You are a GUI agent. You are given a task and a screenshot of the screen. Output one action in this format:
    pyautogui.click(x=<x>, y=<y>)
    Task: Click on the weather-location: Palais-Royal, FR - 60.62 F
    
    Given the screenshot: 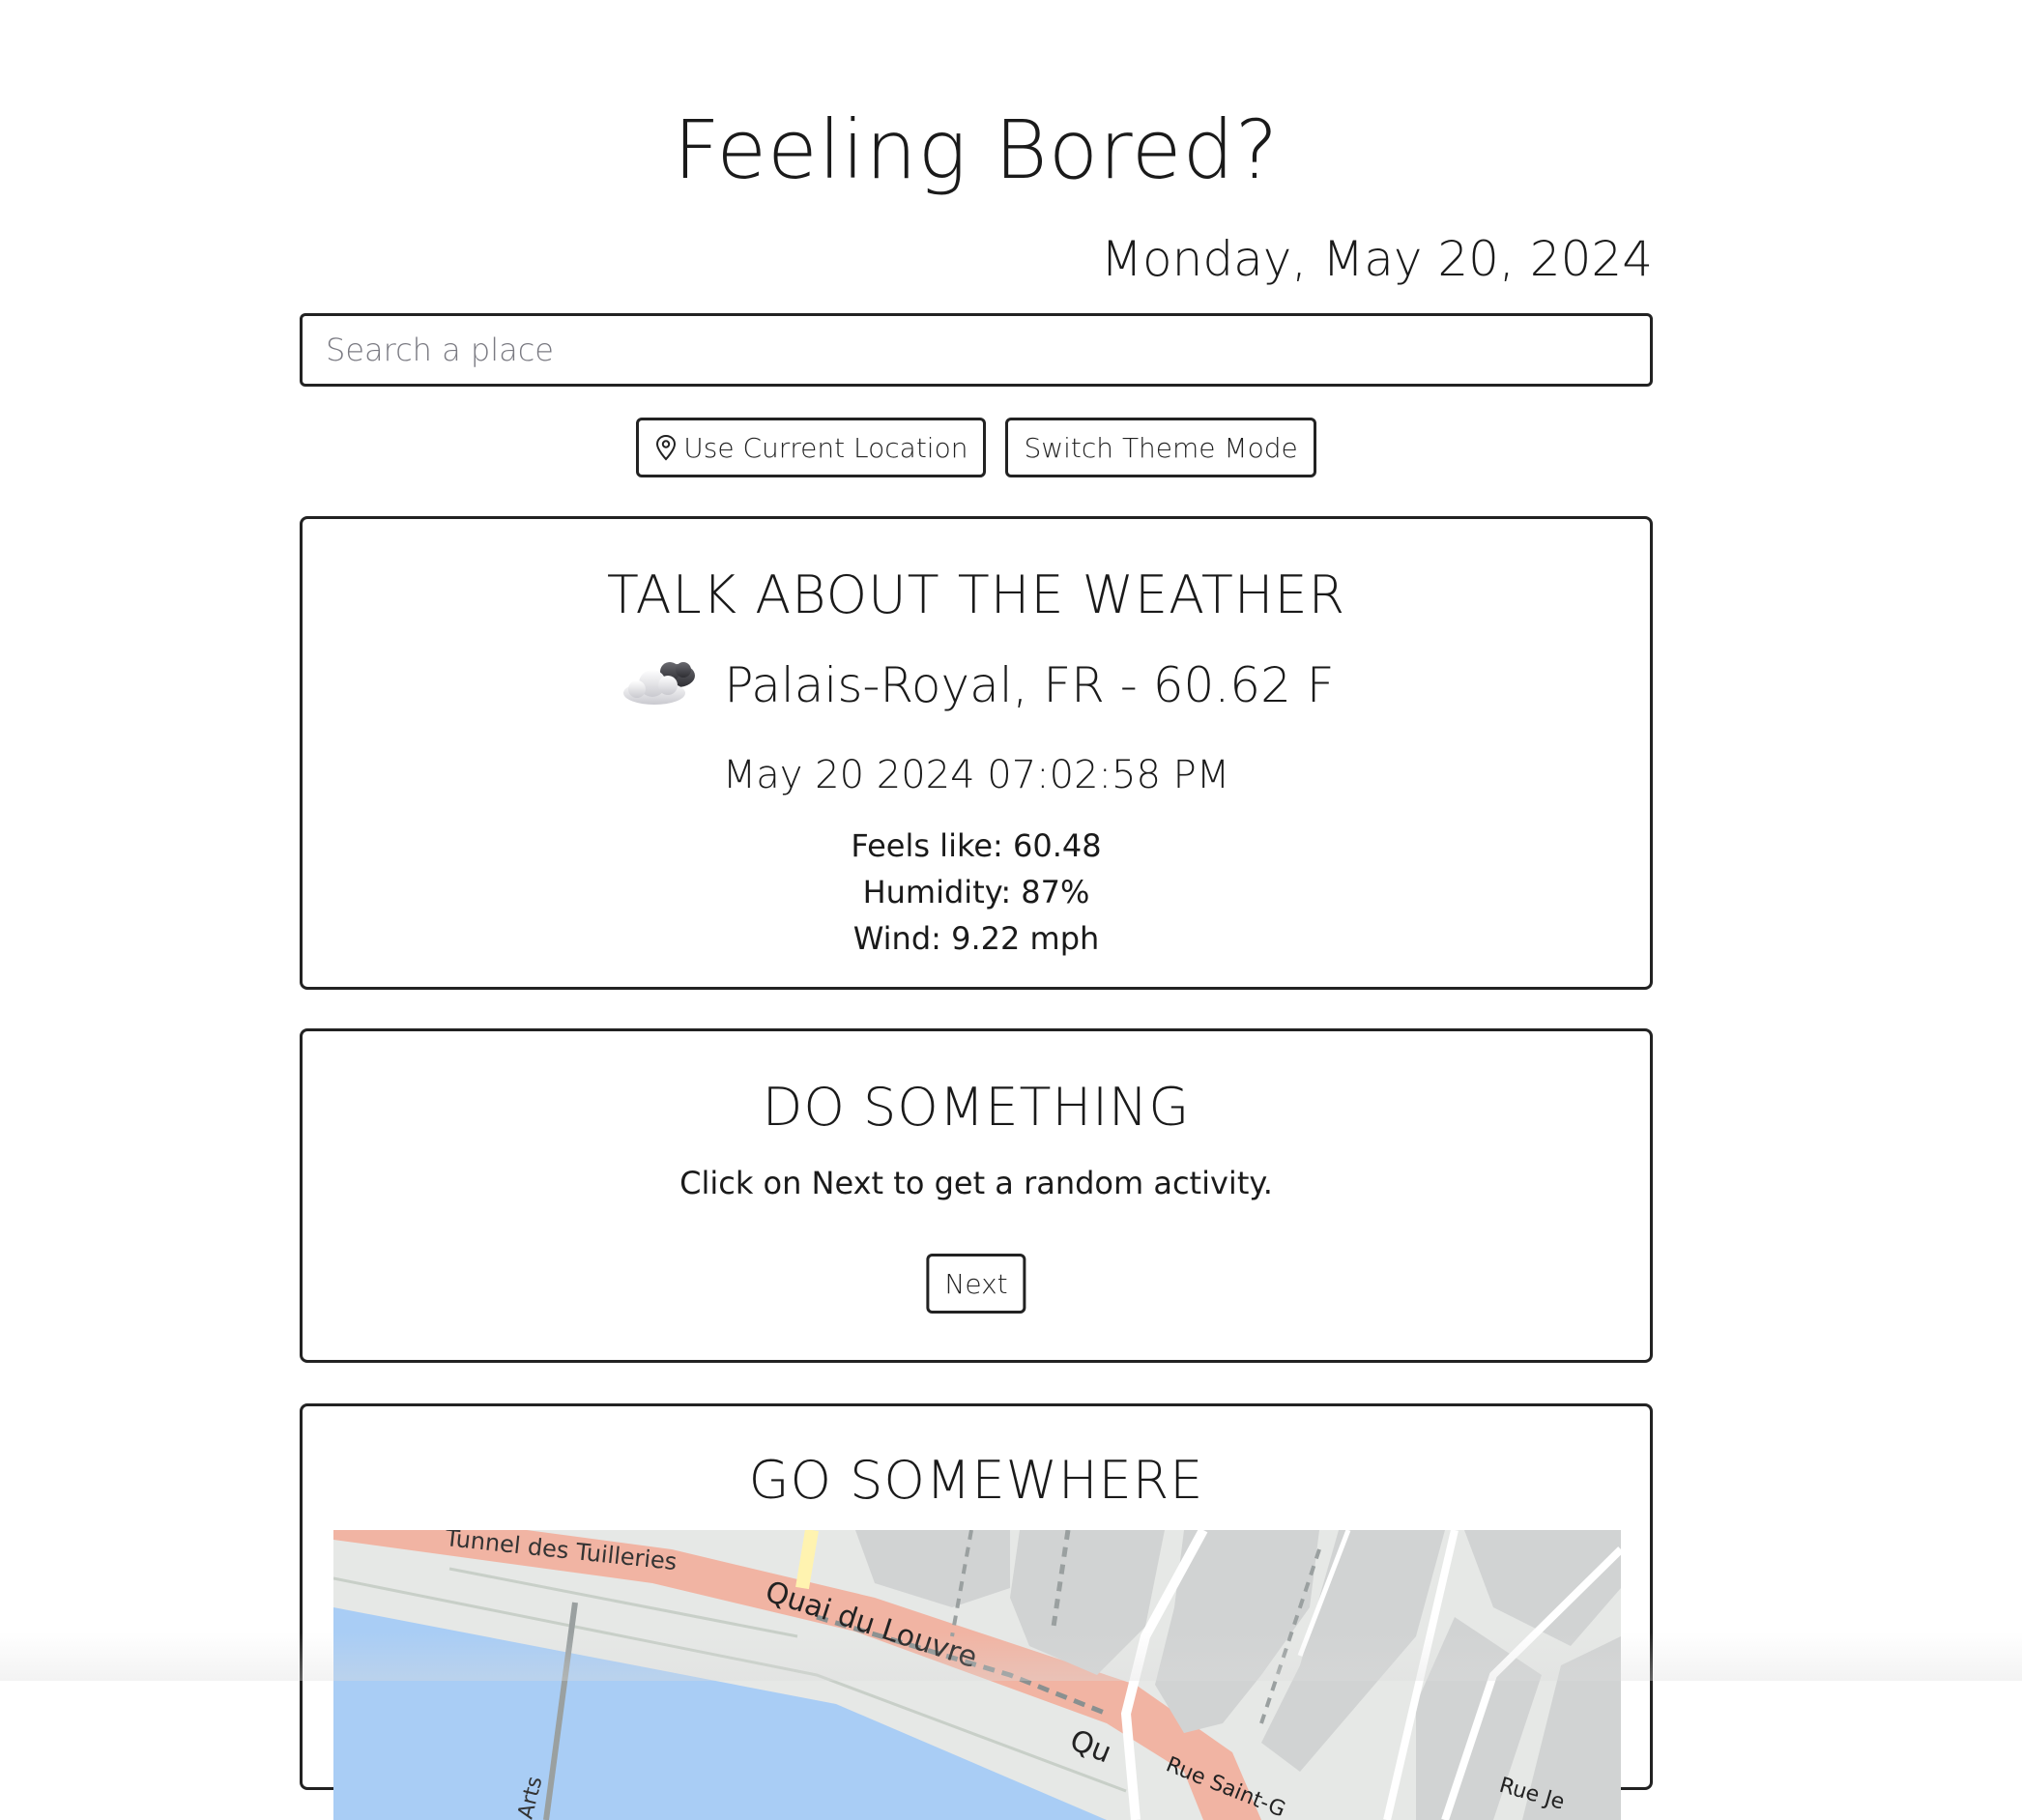 What is the action you would take?
    pyautogui.click(x=1029, y=685)
    